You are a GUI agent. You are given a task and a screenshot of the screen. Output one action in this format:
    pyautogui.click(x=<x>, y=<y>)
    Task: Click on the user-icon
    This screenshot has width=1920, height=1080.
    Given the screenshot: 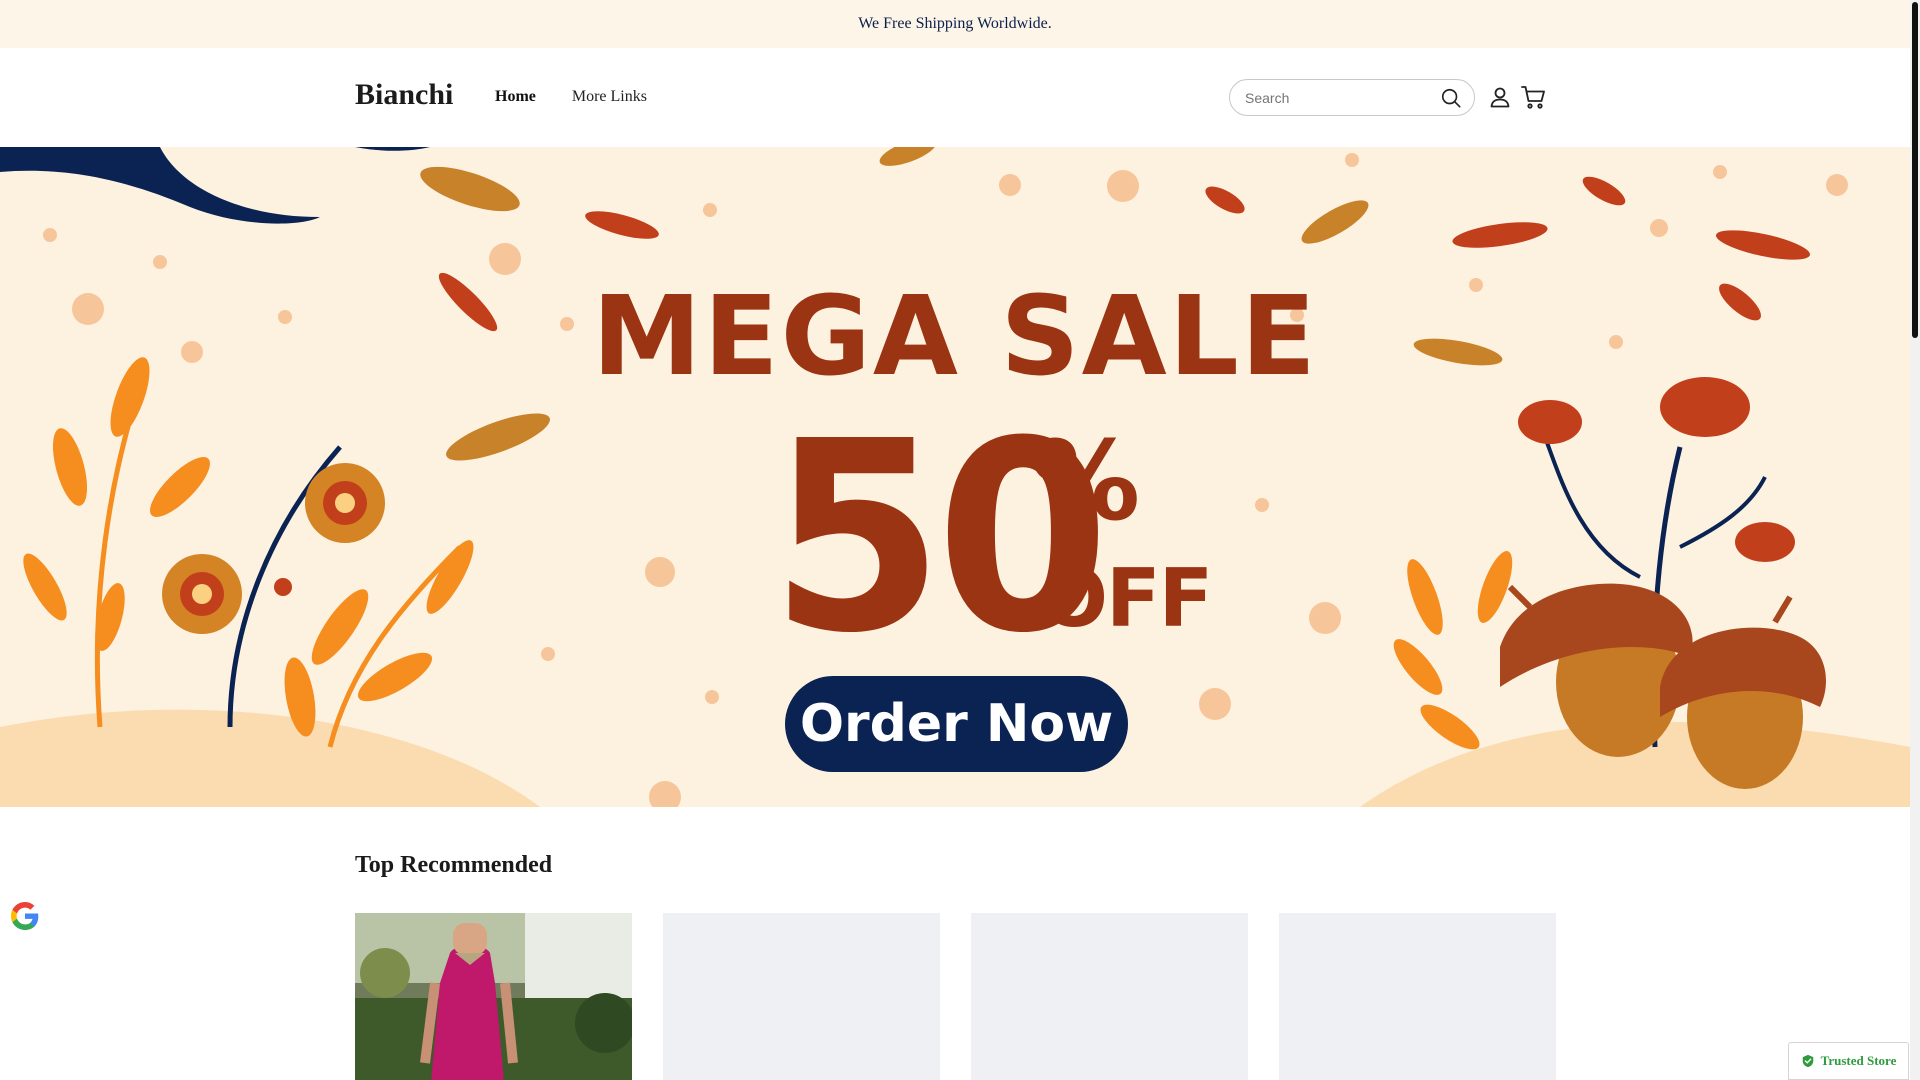 What is the action you would take?
    pyautogui.click(x=1500, y=97)
    